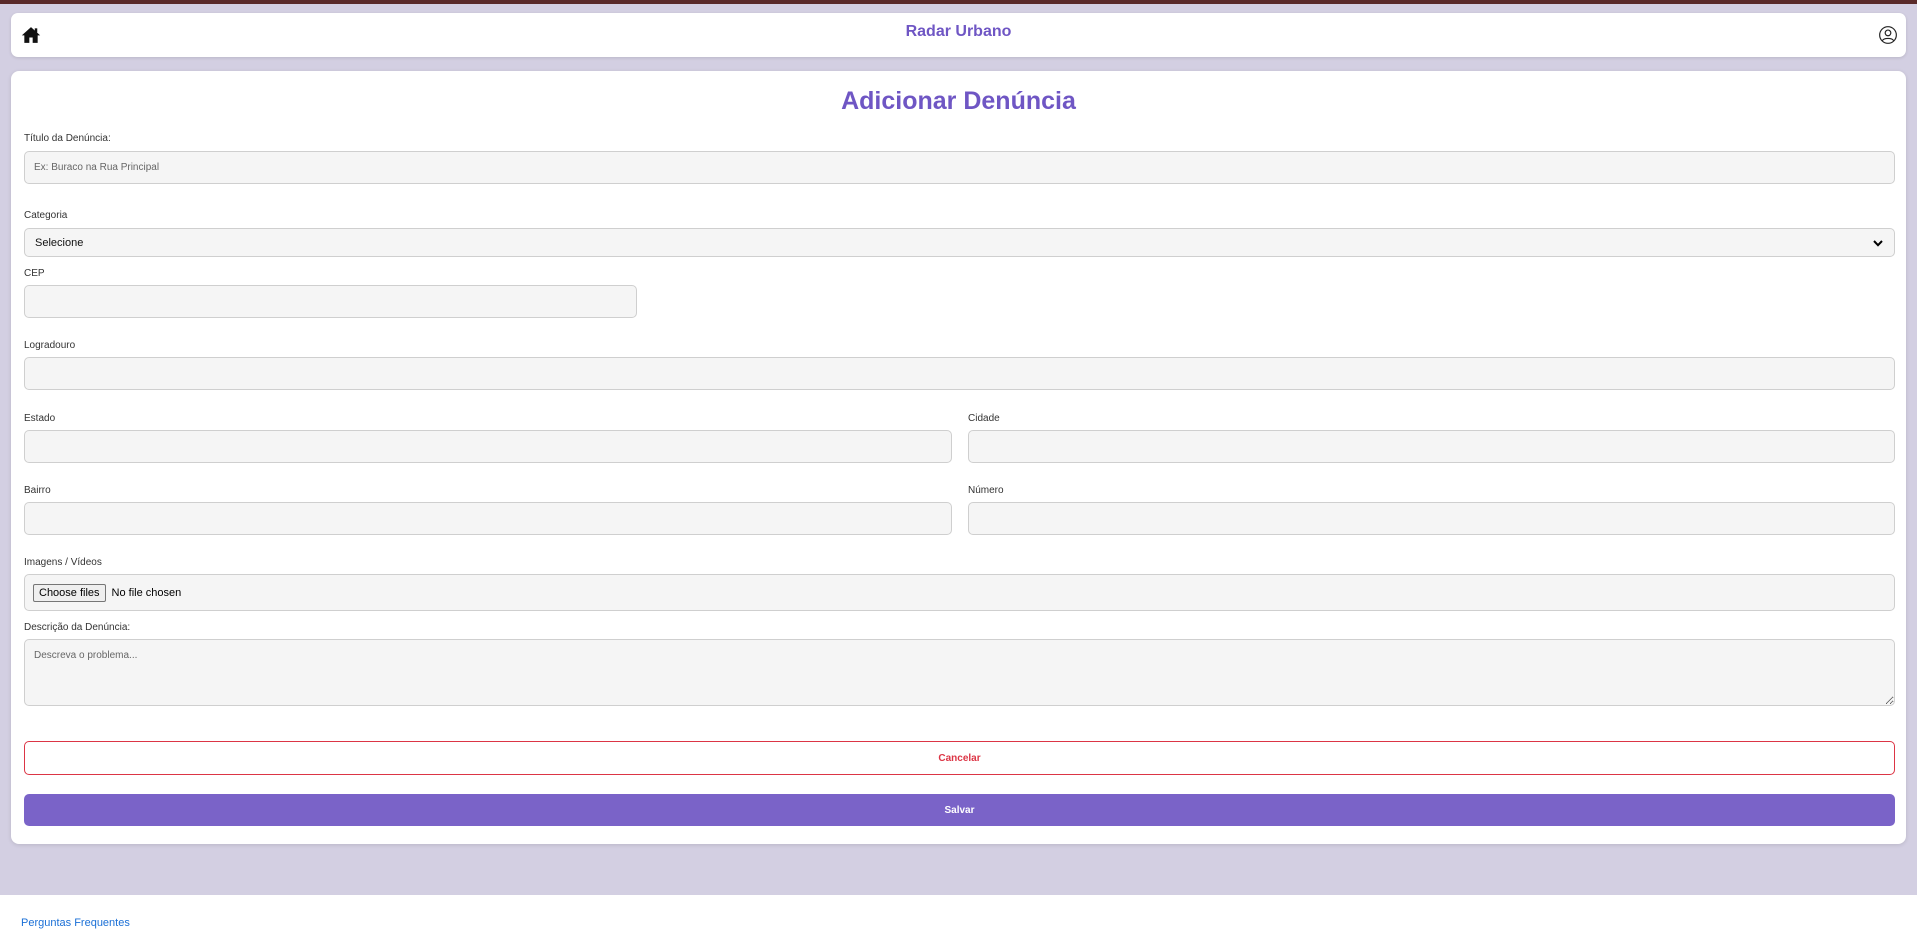 This screenshot has width=1917, height=948. I want to click on save-button: Salvar, so click(959, 810).